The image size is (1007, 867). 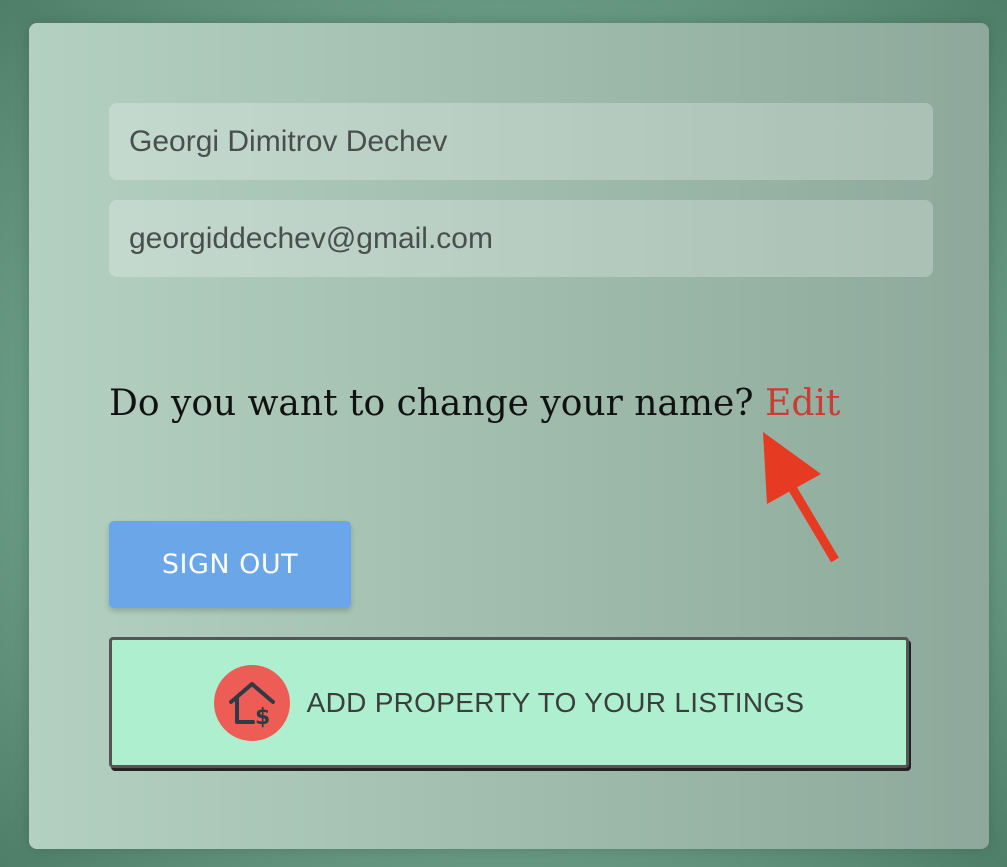 What do you see at coordinates (431, 403) in the screenshot?
I see `change-name-question: Do you want to change your name?` at bounding box center [431, 403].